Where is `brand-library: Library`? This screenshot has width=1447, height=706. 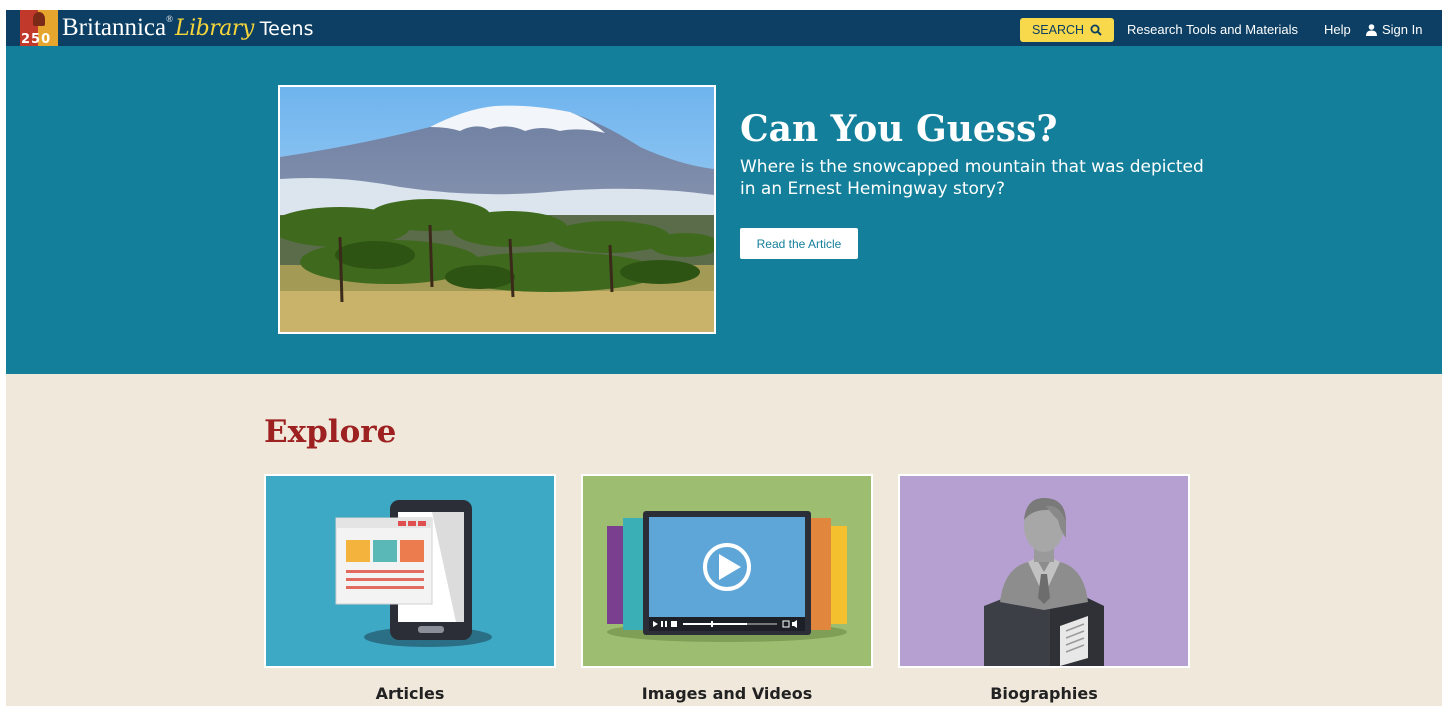
brand-library: Library is located at coordinates (214, 28).